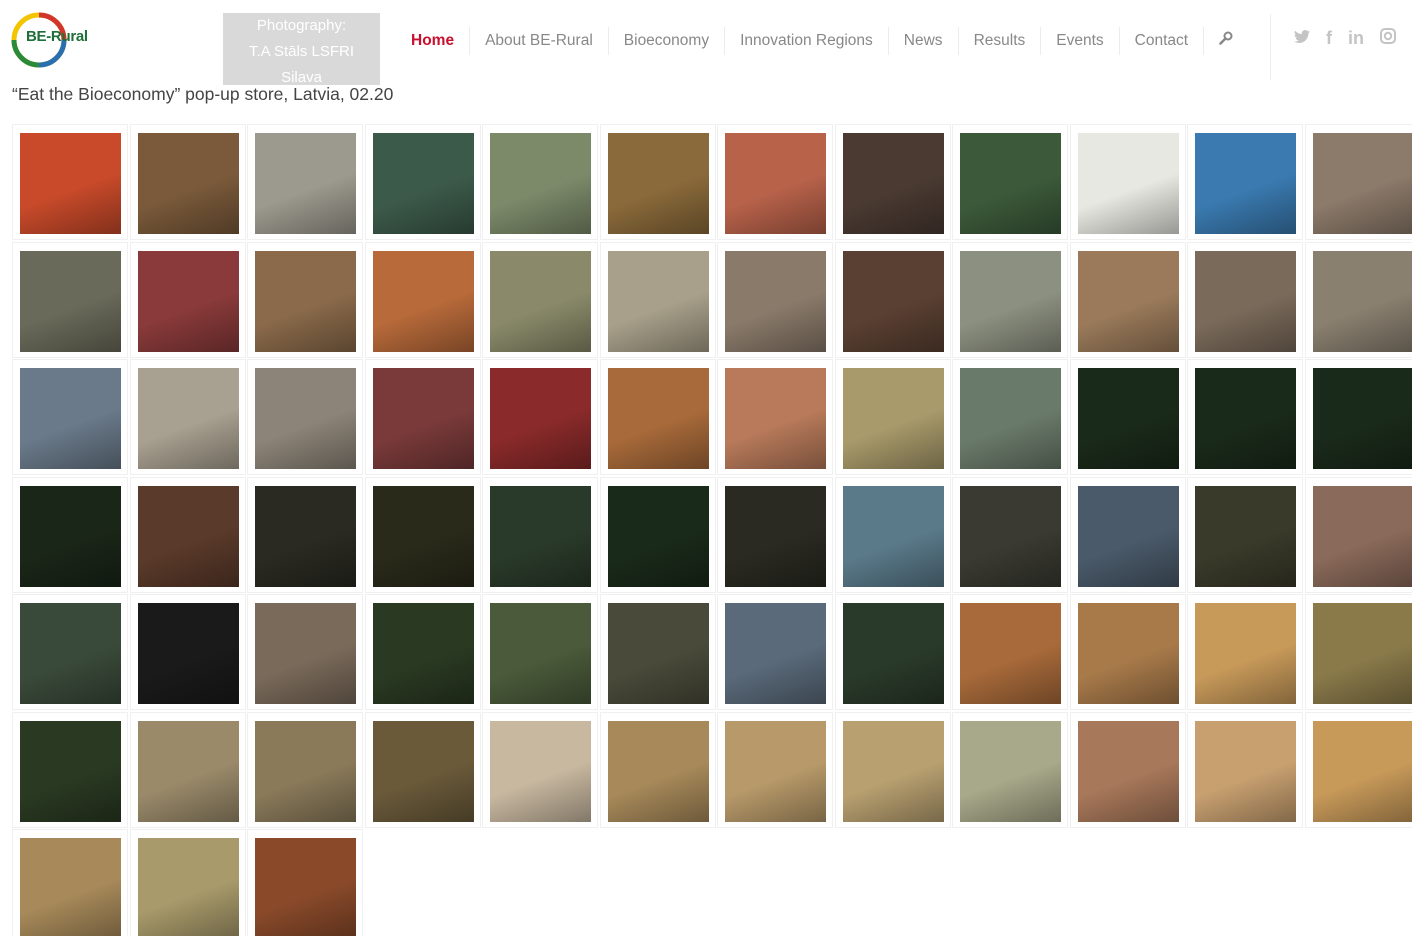 The width and height of the screenshot is (1412, 936). I want to click on nav-news: News, so click(924, 41).